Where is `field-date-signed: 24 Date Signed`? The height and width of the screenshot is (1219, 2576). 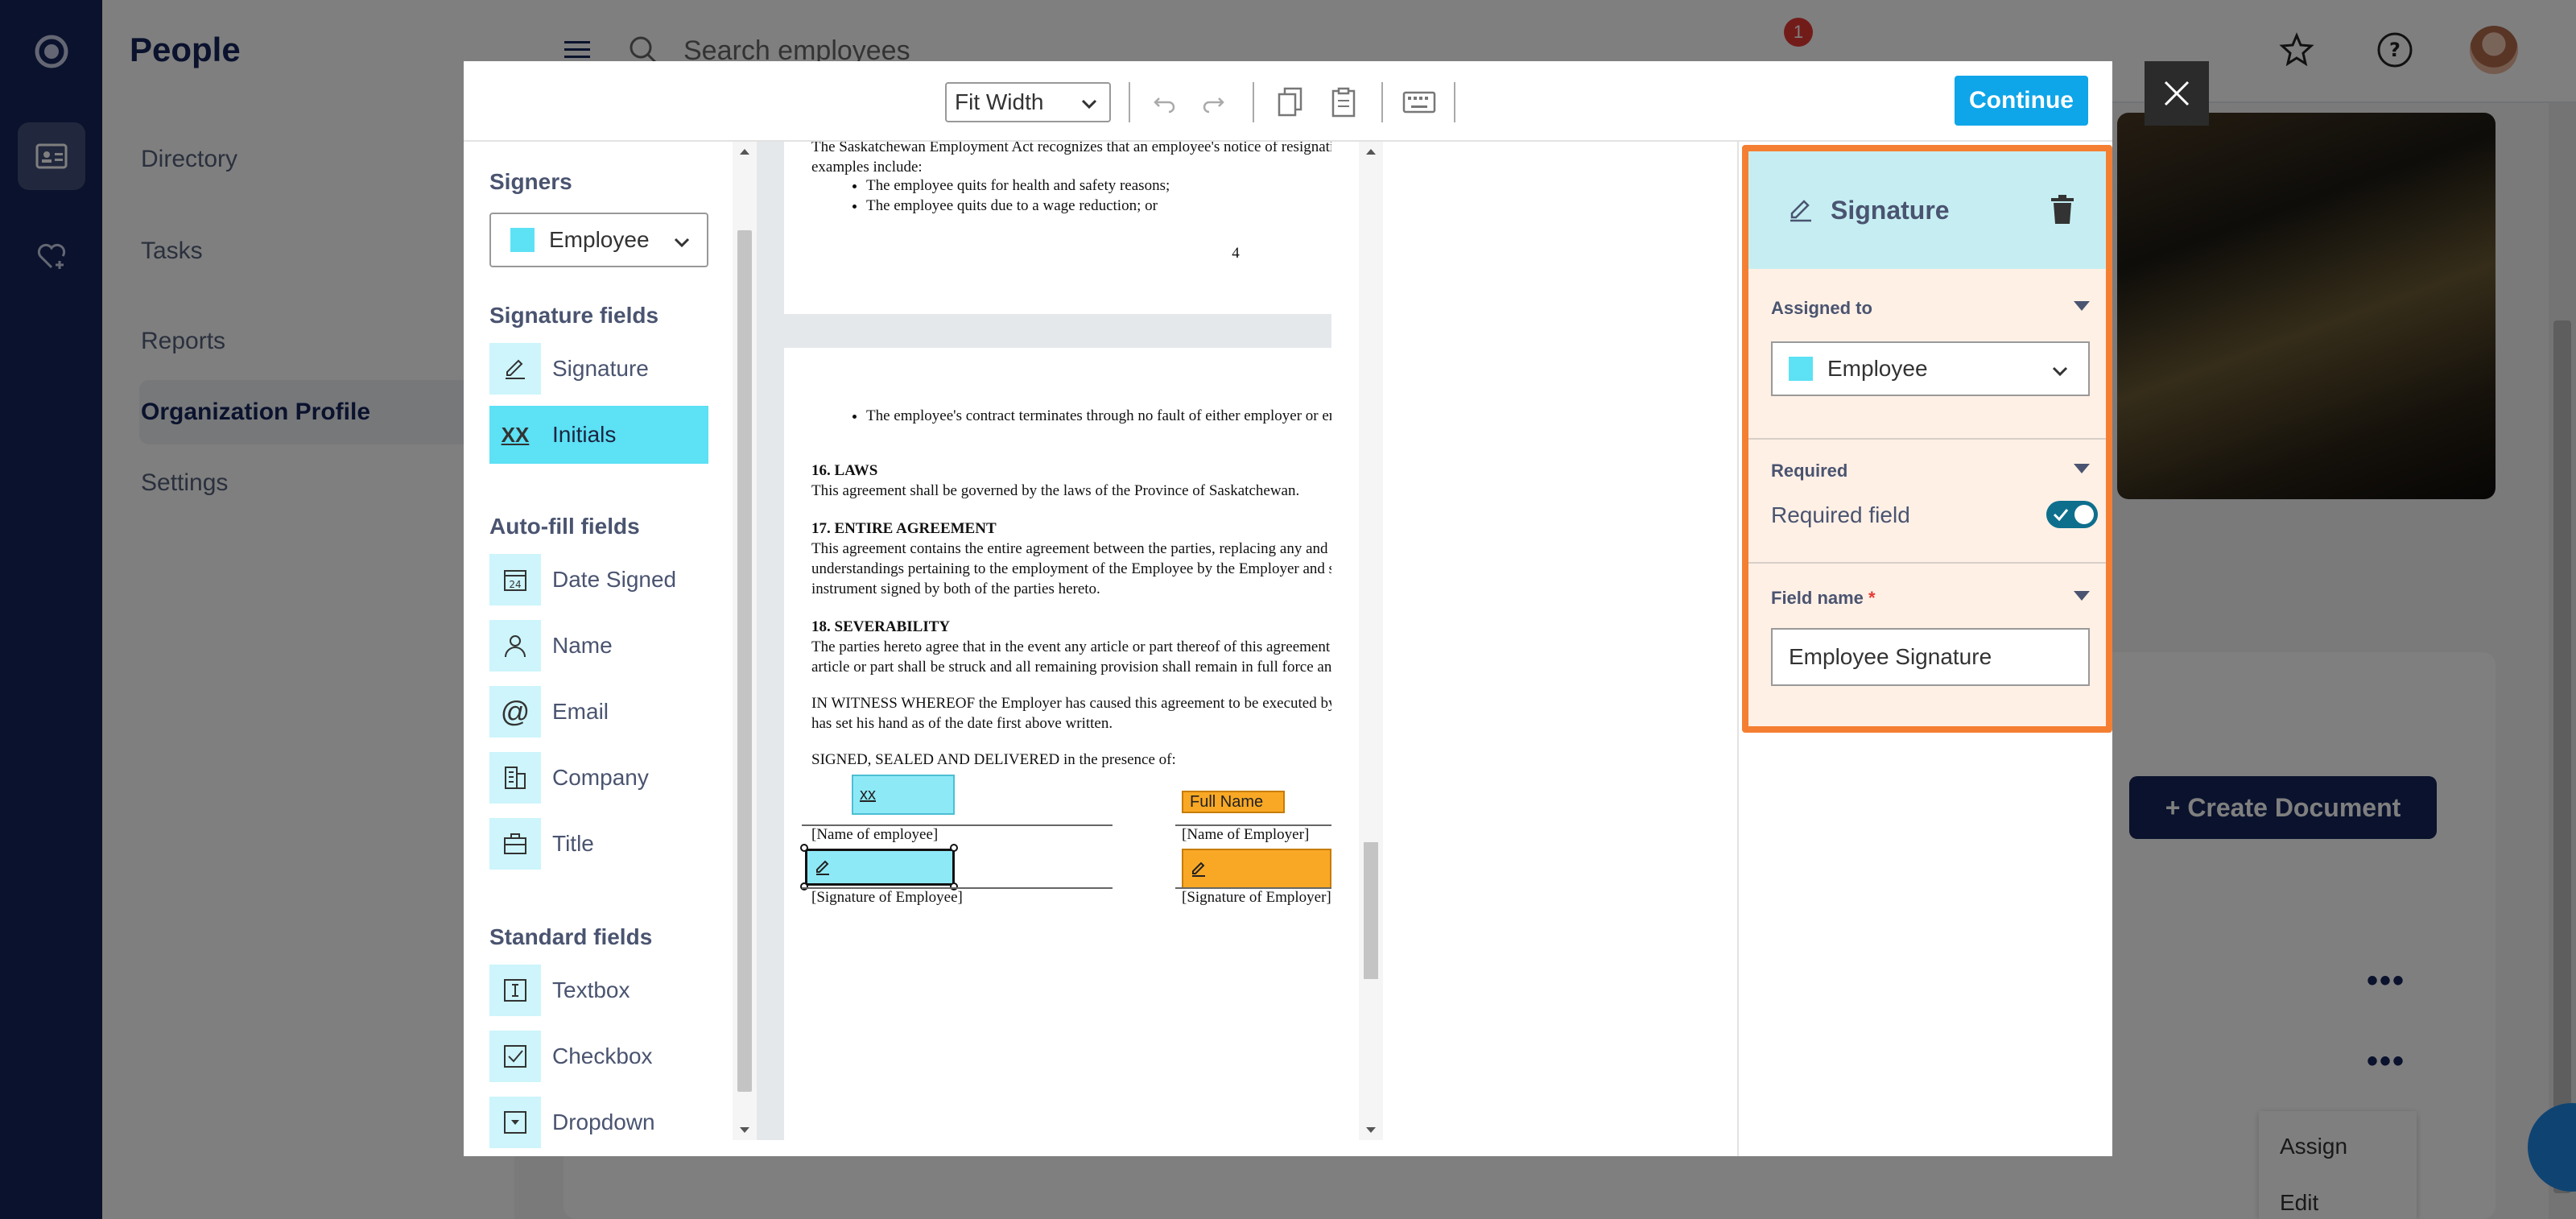 field-date-signed: 24 Date Signed is located at coordinates (598, 580).